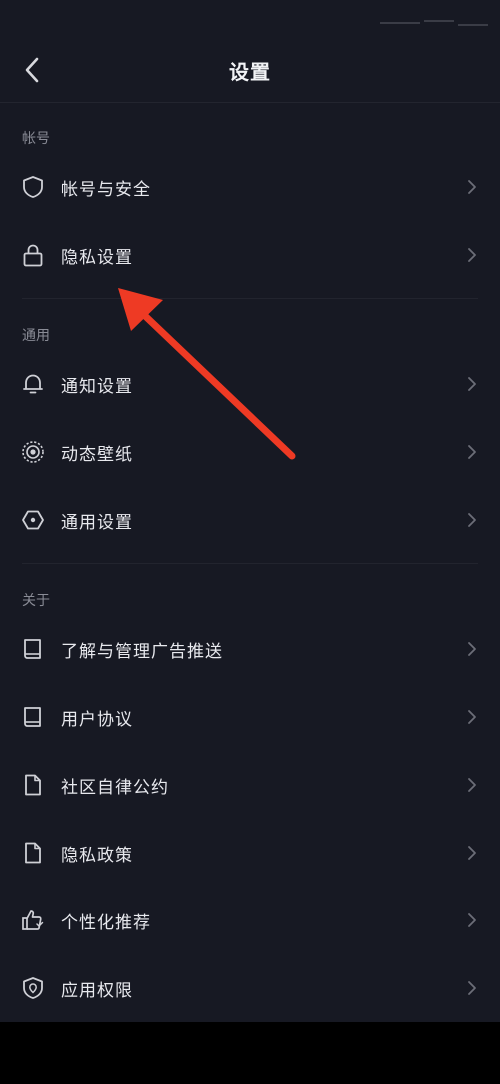 The width and height of the screenshot is (500, 1084). Describe the element at coordinates (36, 139) in the screenshot. I see `section-label-account: 帐号` at that location.